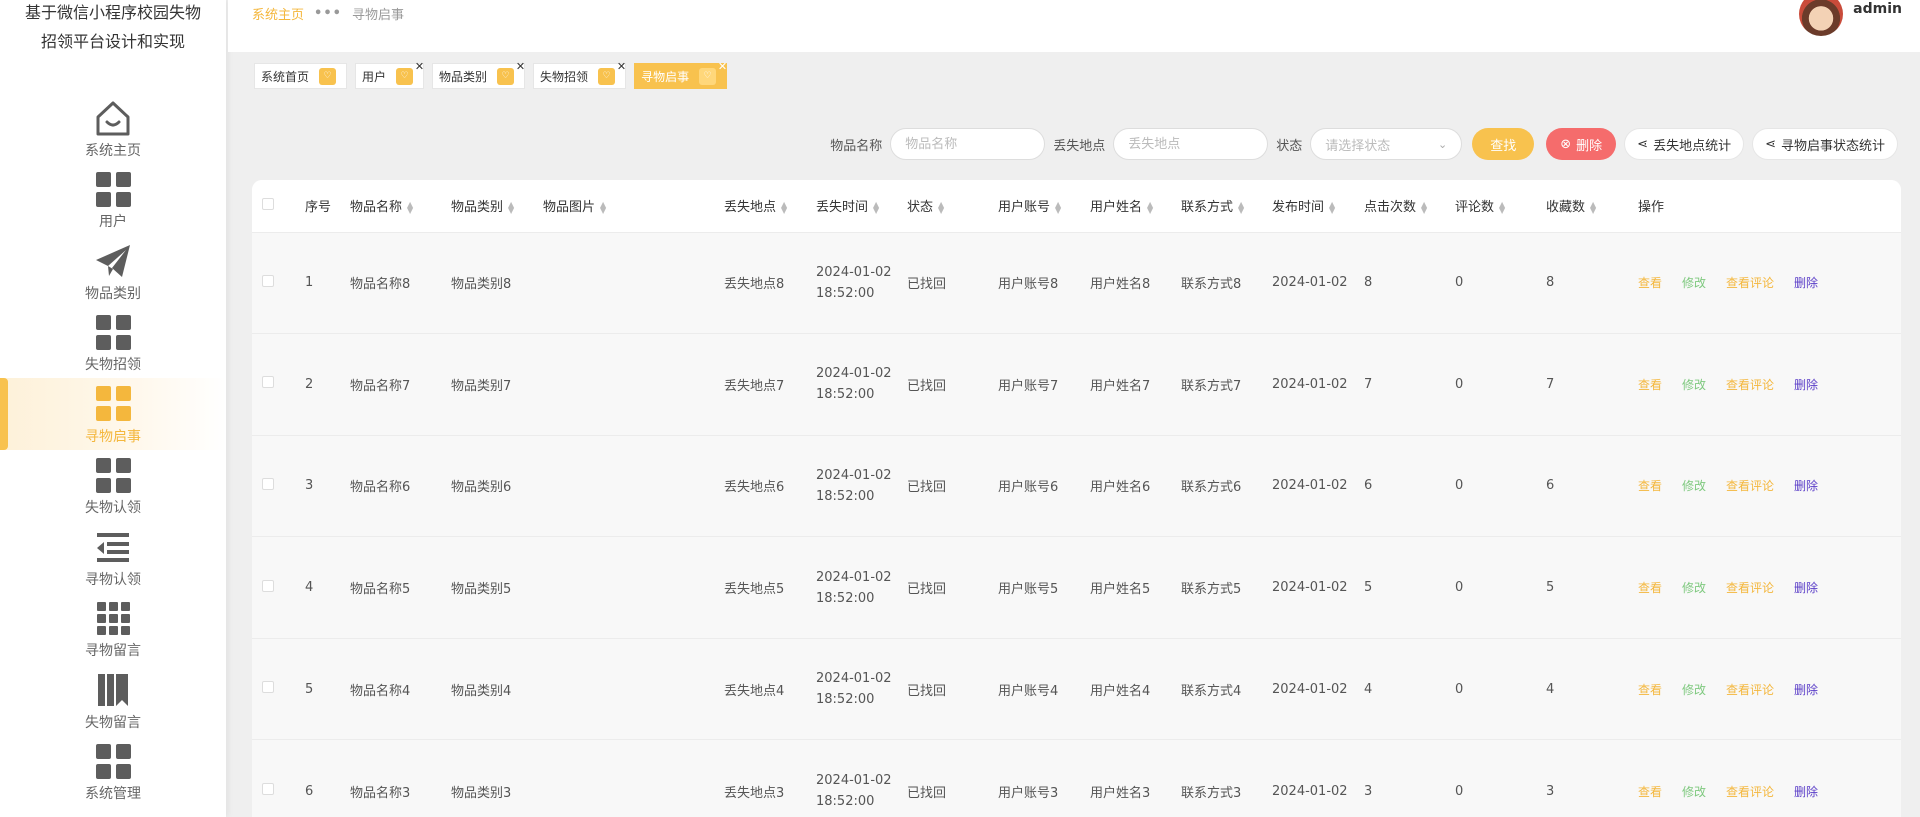  What do you see at coordinates (968, 144) in the screenshot?
I see `item-name-input` at bounding box center [968, 144].